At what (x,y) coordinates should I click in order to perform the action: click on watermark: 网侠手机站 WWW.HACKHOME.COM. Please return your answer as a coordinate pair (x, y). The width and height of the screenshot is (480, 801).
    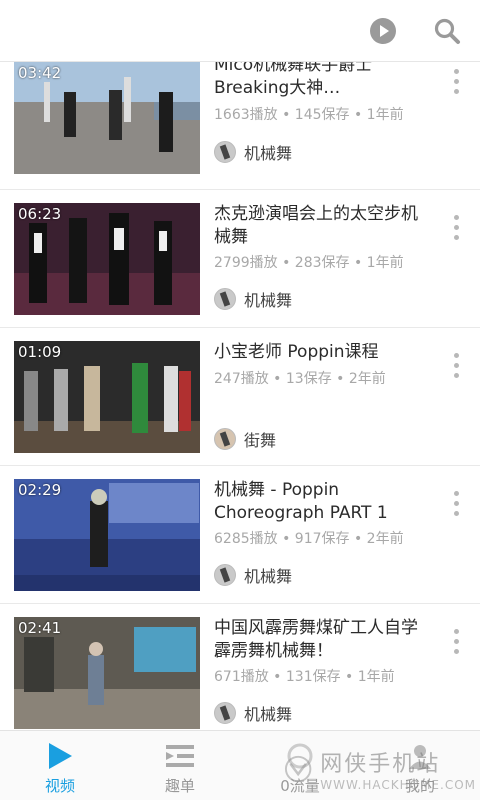
    Looking at the image, I should click on (380, 769).